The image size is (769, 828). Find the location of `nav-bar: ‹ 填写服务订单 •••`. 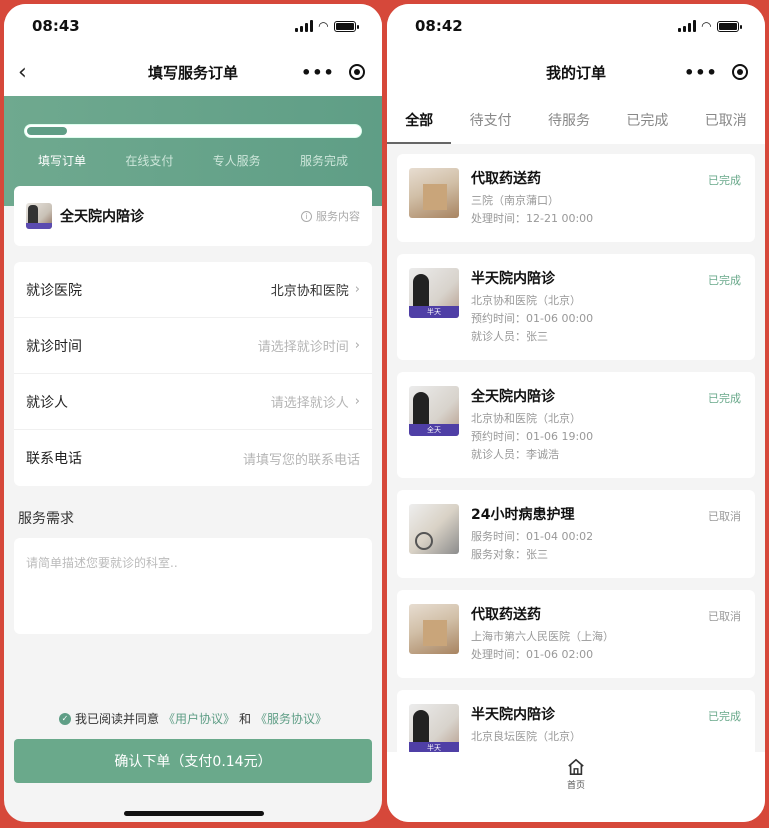

nav-bar: ‹ 填写服务订单 ••• is located at coordinates (193, 72).